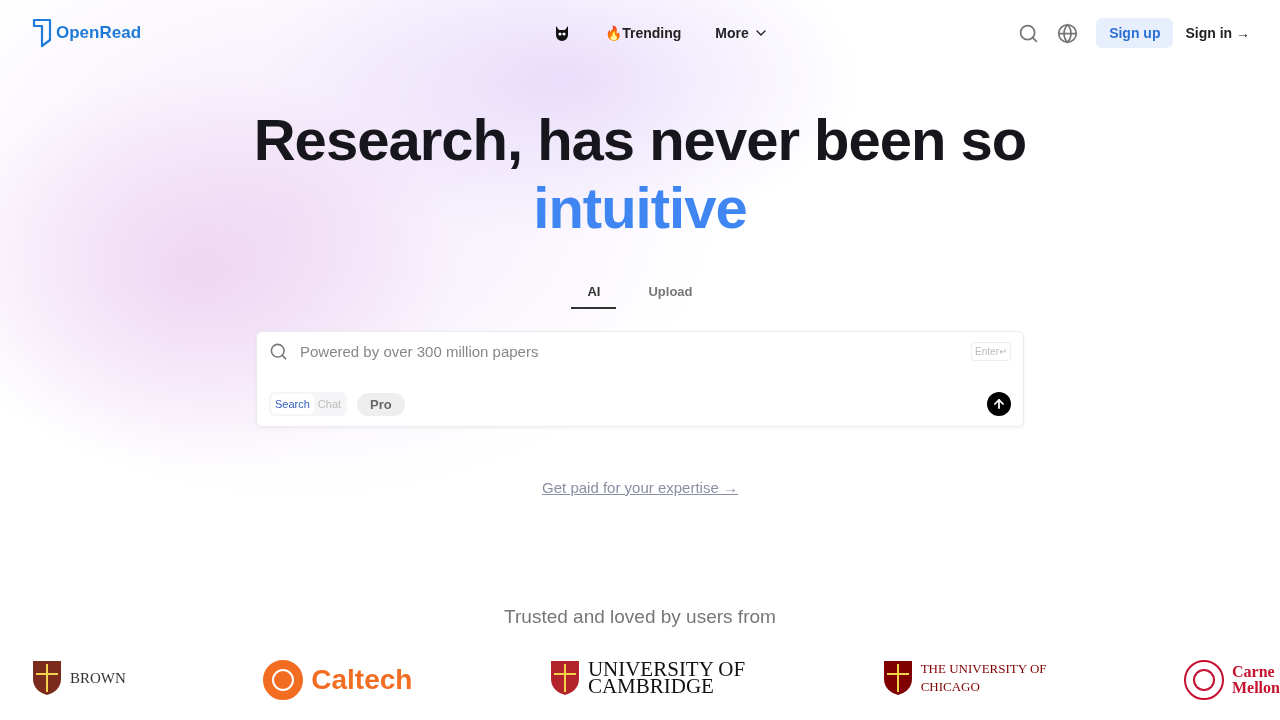 The image size is (1280, 720). Describe the element at coordinates (292, 404) in the screenshot. I see `mode-option: Search` at that location.